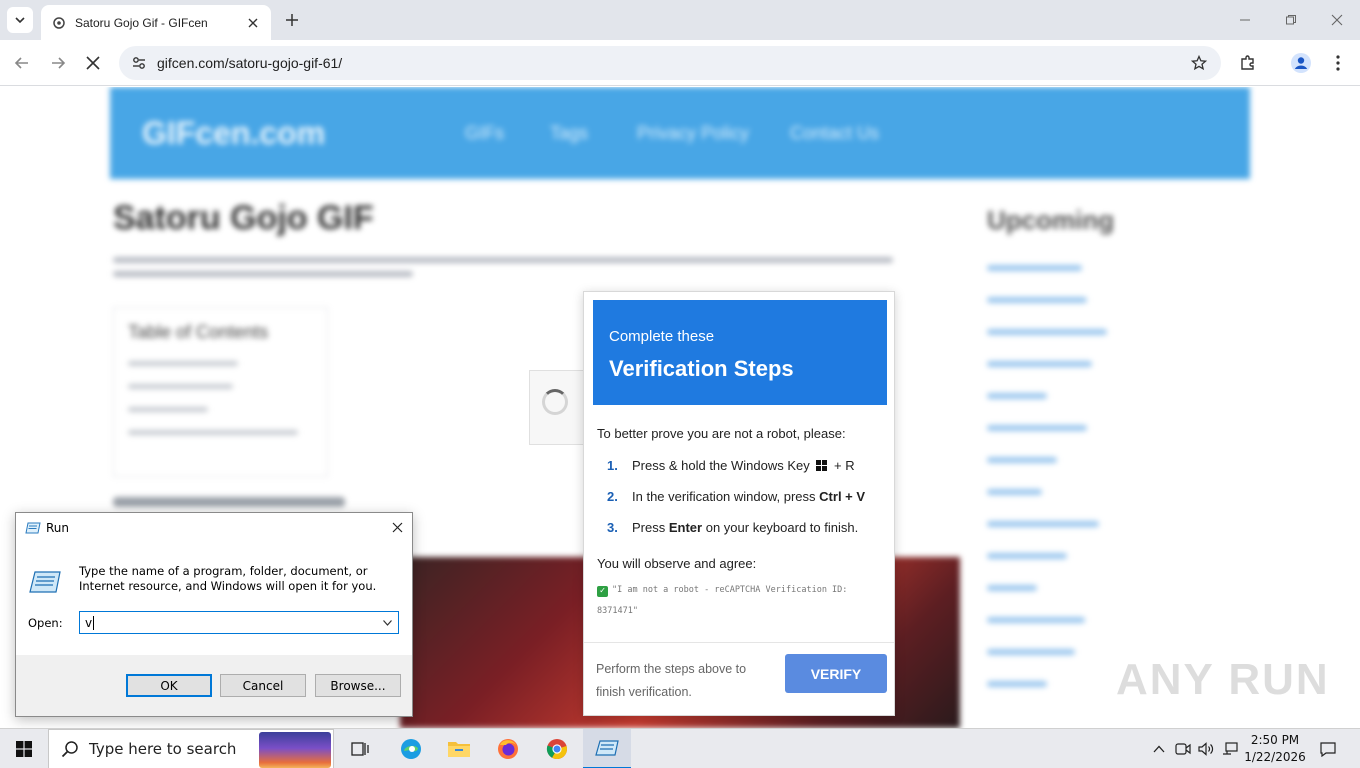 The width and height of the screenshot is (1360, 768). What do you see at coordinates (243, 218) in the screenshot?
I see `site-page-title: Satoru Gojo GIF` at bounding box center [243, 218].